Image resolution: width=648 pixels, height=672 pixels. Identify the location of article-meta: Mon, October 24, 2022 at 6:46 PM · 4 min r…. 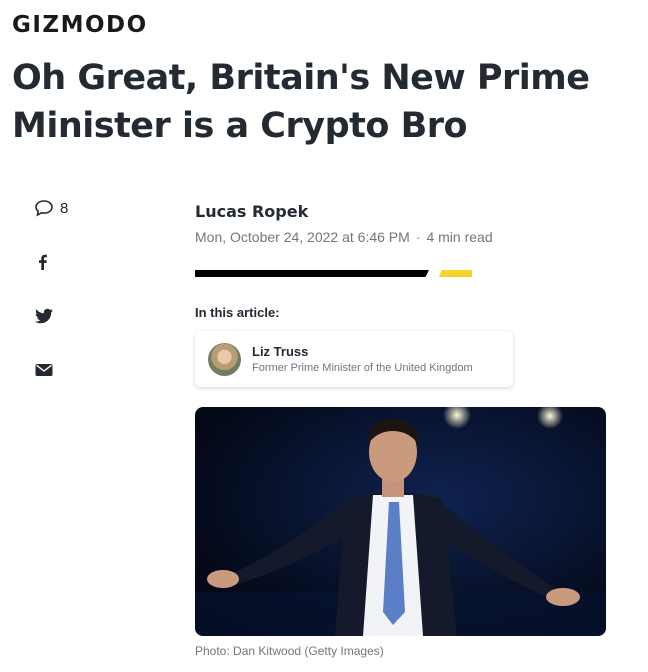
(344, 237).